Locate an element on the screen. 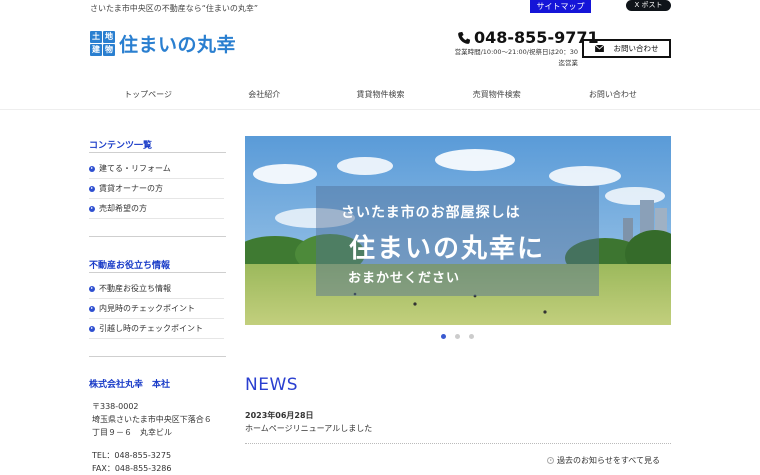 The width and height of the screenshot is (760, 475). sidebar-item-moving-checkpoints: 引越し時のチェックポイント is located at coordinates (156, 329).